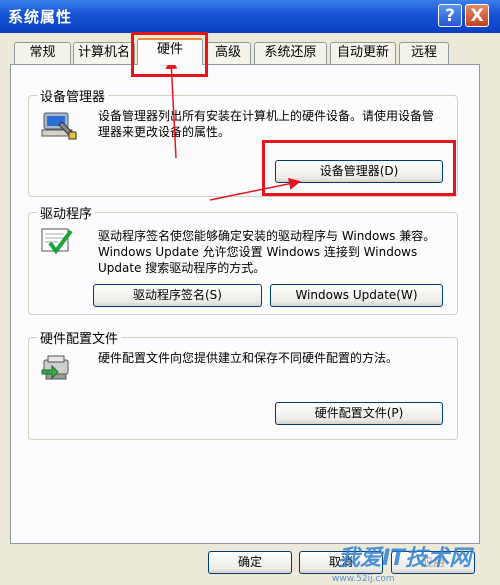  I want to click on device-manager-group-title: 设备管理器, so click(73, 95).